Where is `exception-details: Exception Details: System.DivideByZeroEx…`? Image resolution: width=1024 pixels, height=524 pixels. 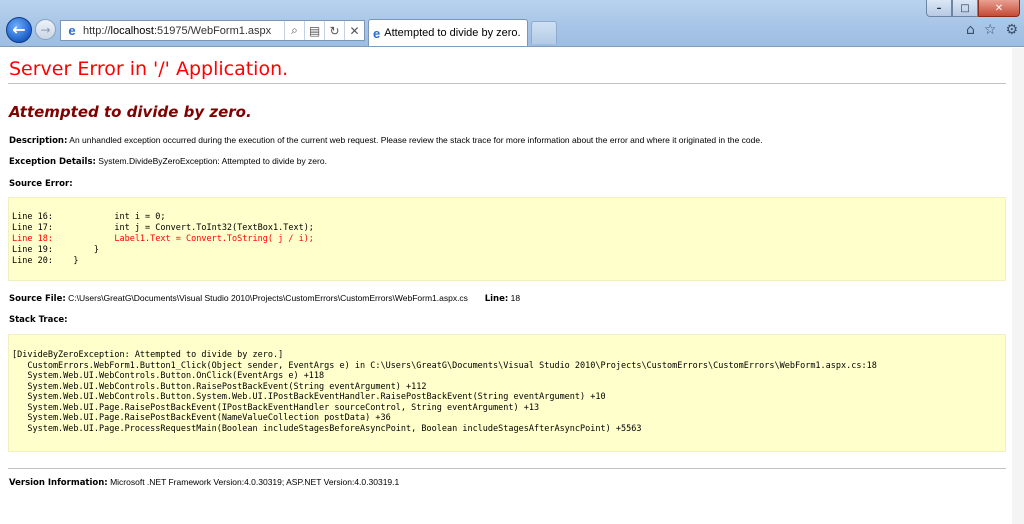 exception-details: Exception Details: System.DivideByZeroEx… is located at coordinates (168, 161).